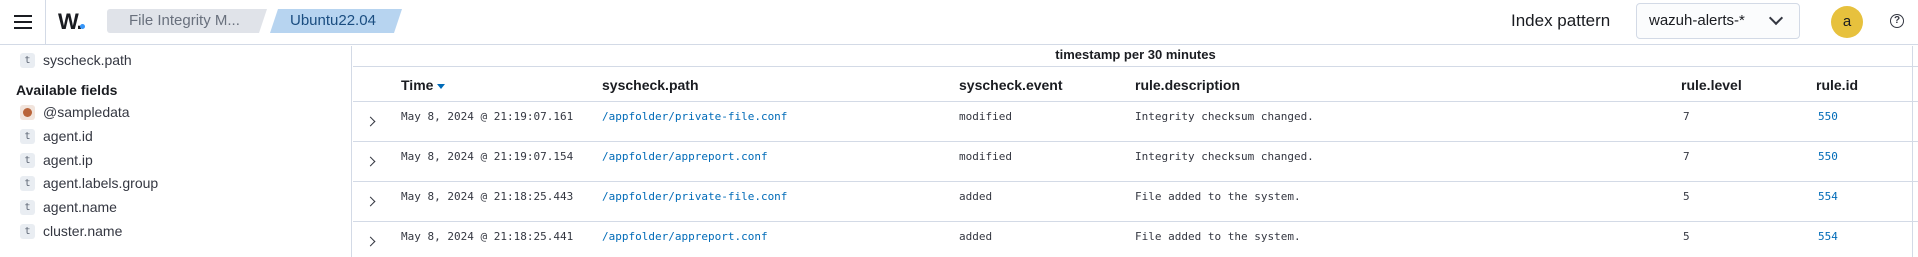  What do you see at coordinates (441, 86) in the screenshot?
I see `sort-descending-icon` at bounding box center [441, 86].